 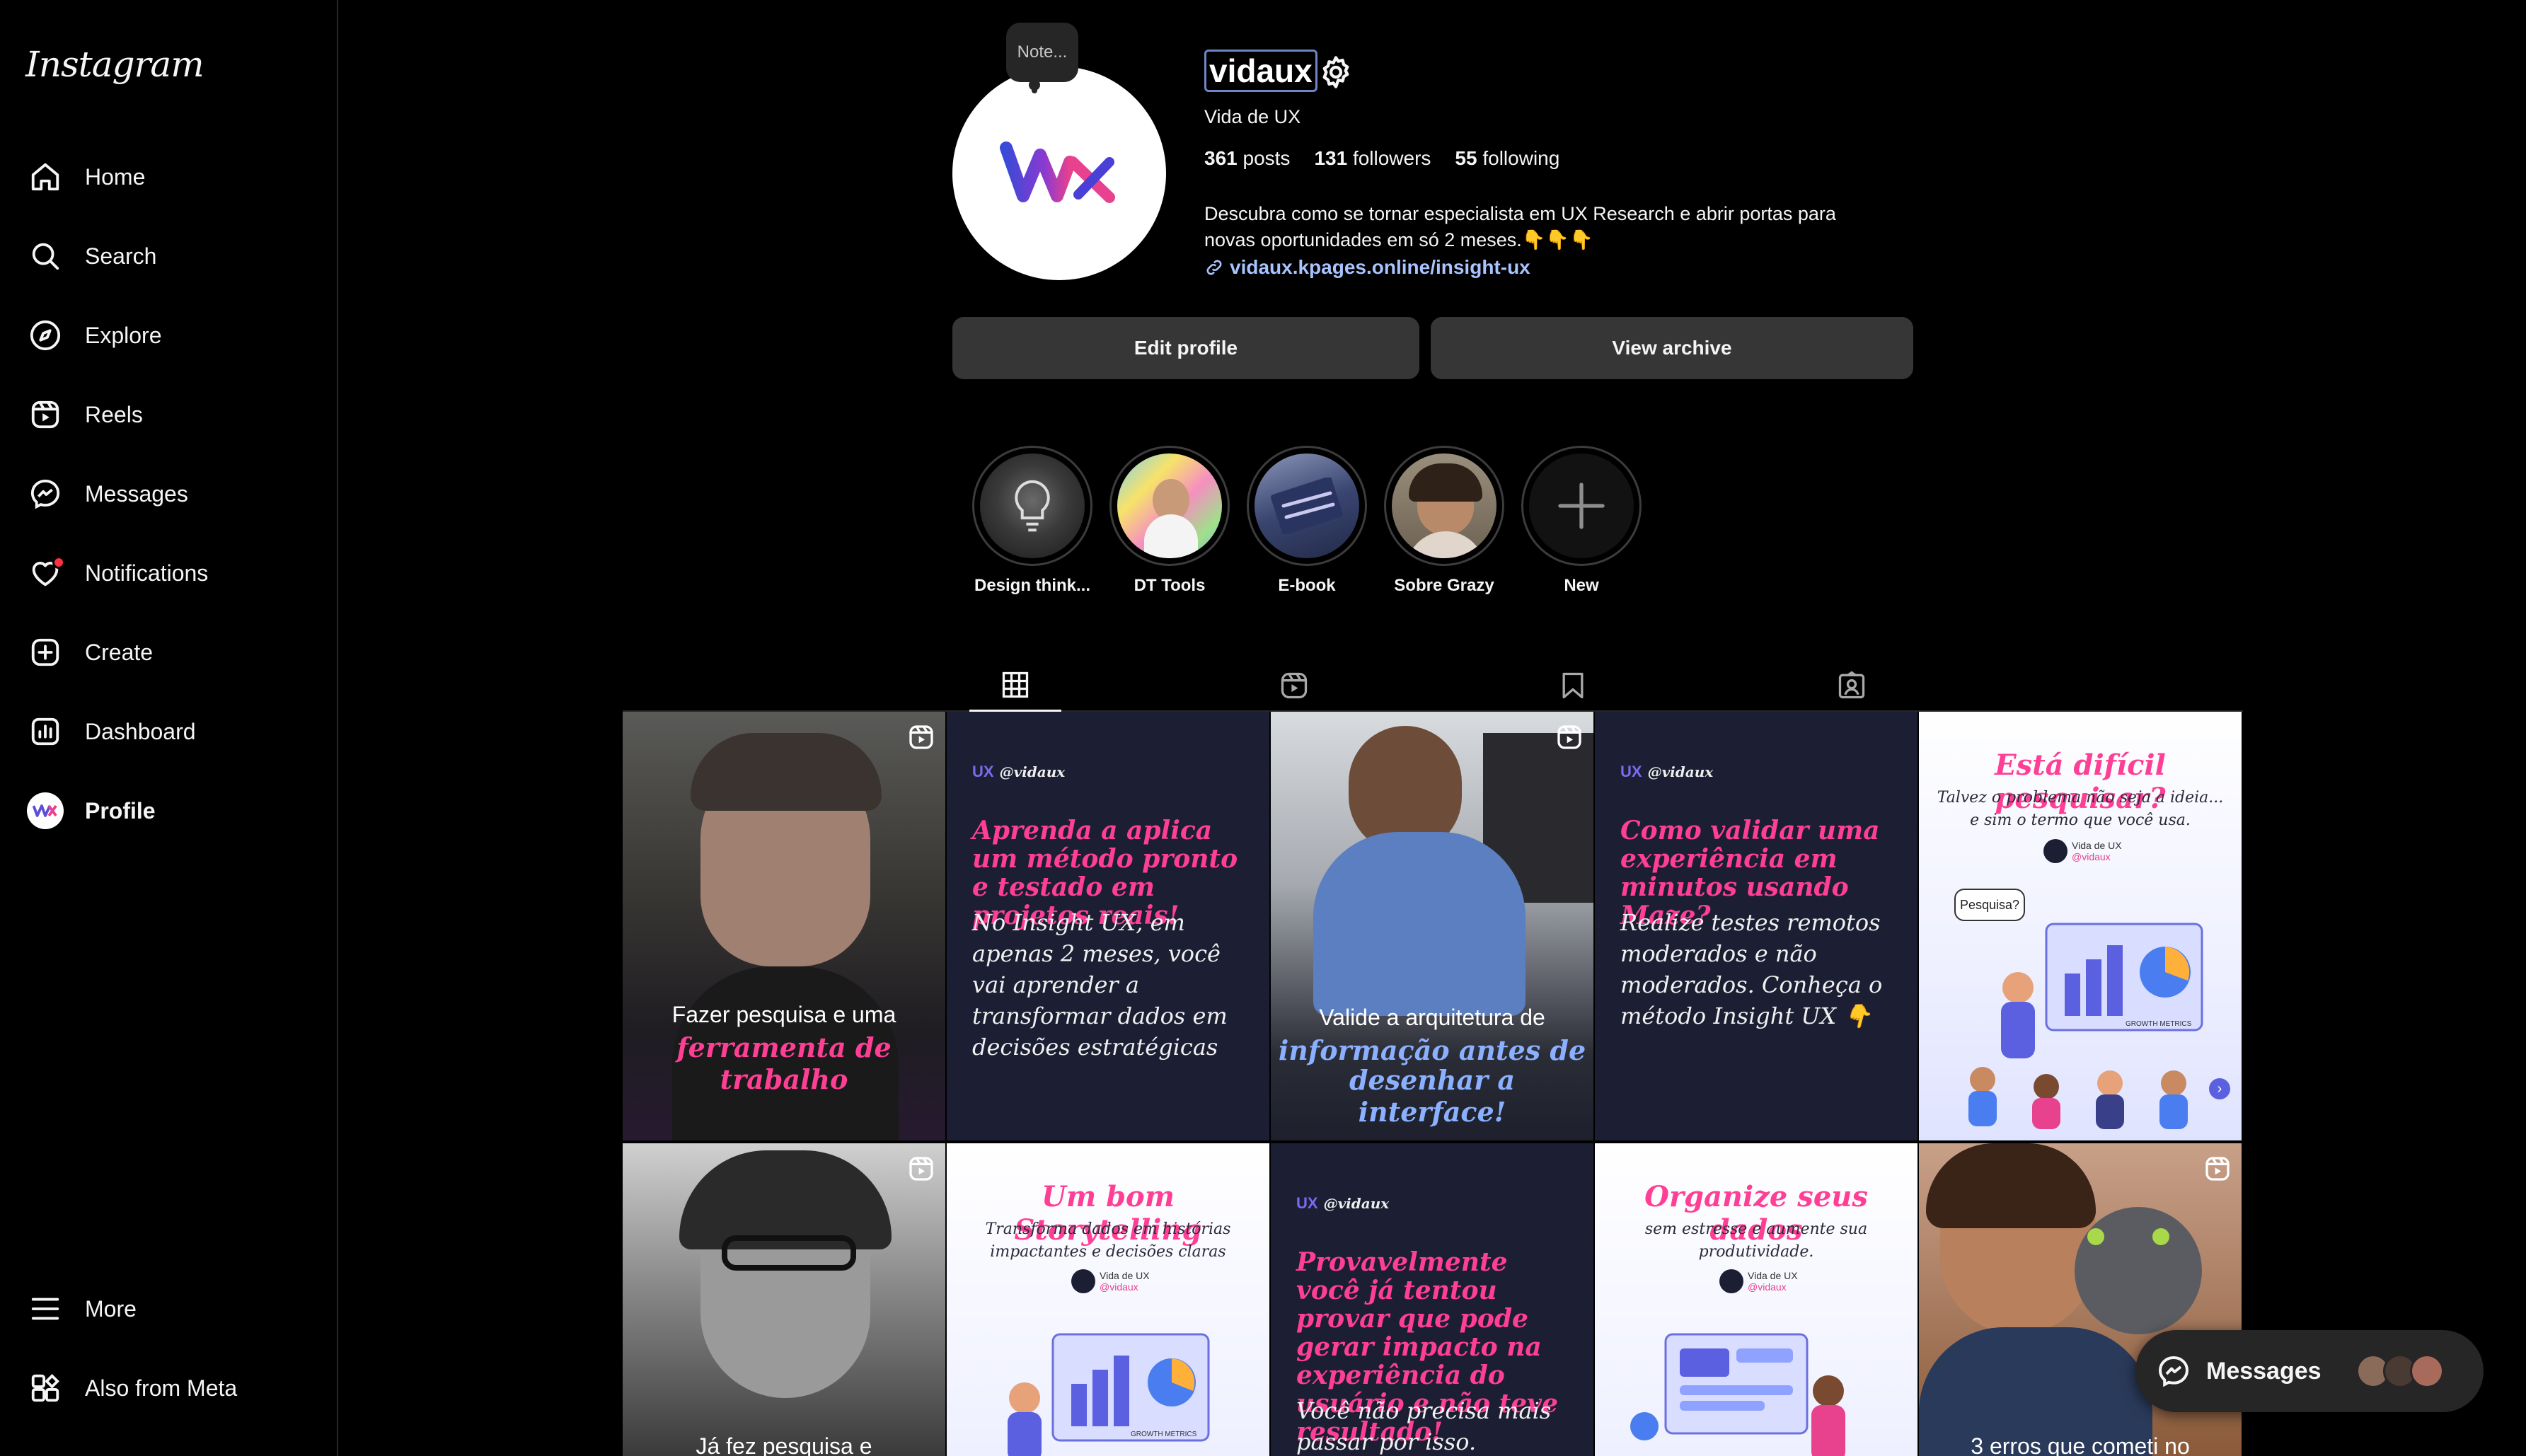 I want to click on post-tile: Já fez pesquisa e, so click(x=784, y=1299).